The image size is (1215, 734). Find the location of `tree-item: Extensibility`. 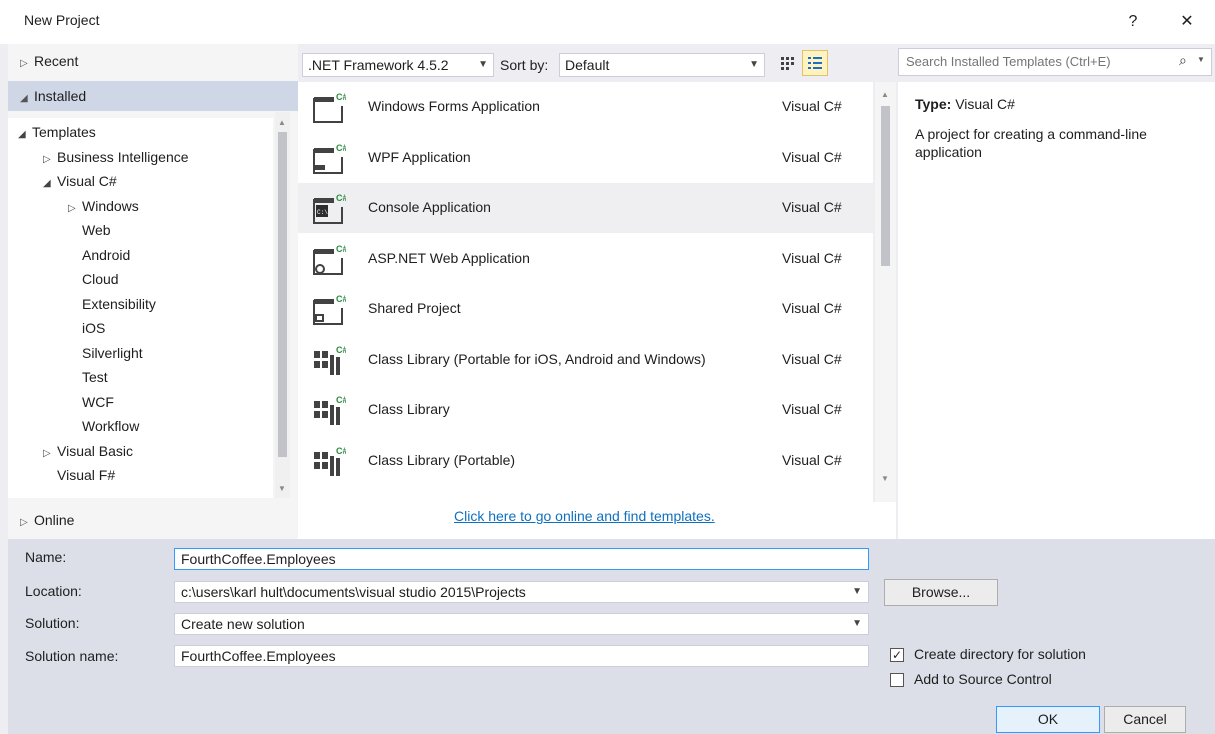

tree-item: Extensibility is located at coordinates (112, 304).